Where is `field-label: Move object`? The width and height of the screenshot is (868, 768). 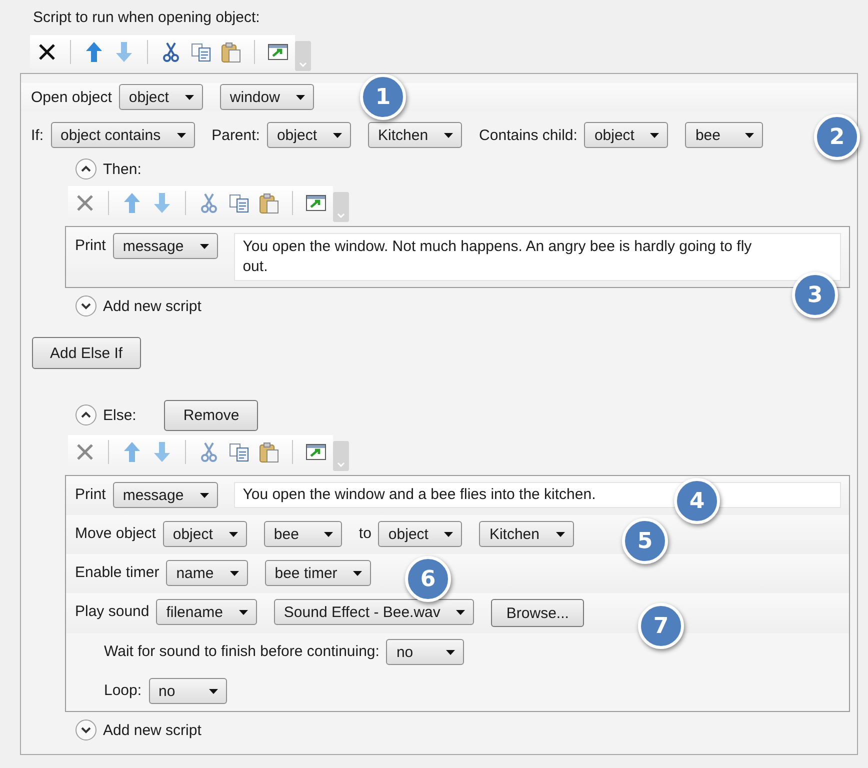 field-label: Move object is located at coordinates (115, 534).